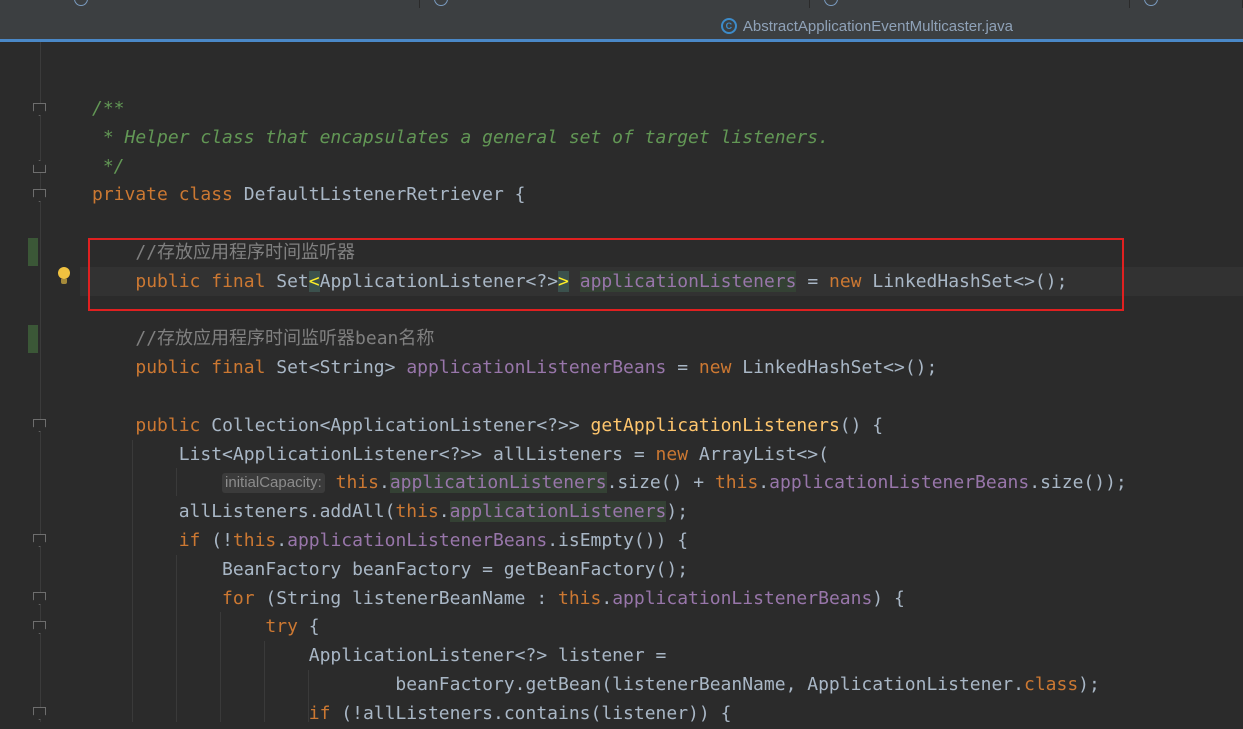  I want to click on code-token: () {, so click(861, 425).